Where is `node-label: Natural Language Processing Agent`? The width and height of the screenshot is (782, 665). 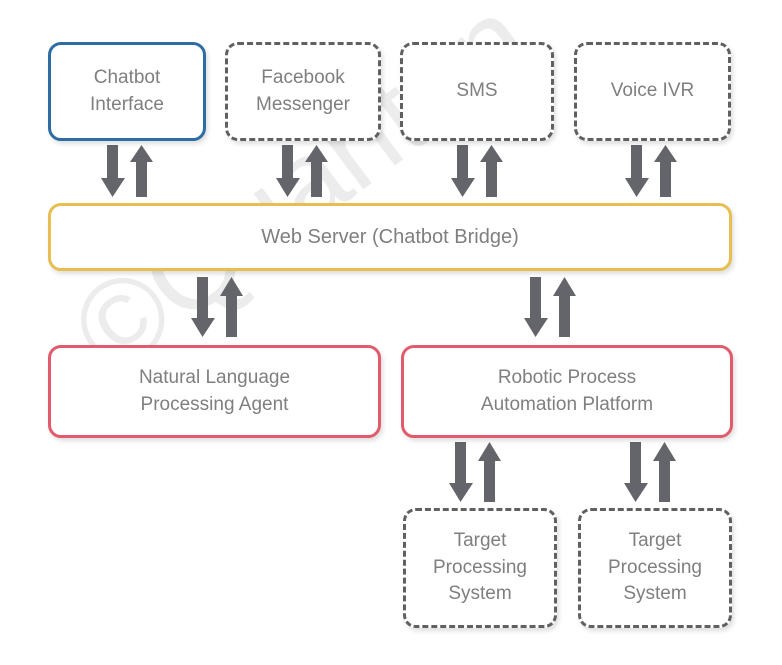 node-label: Natural Language Processing Agent is located at coordinates (214, 390).